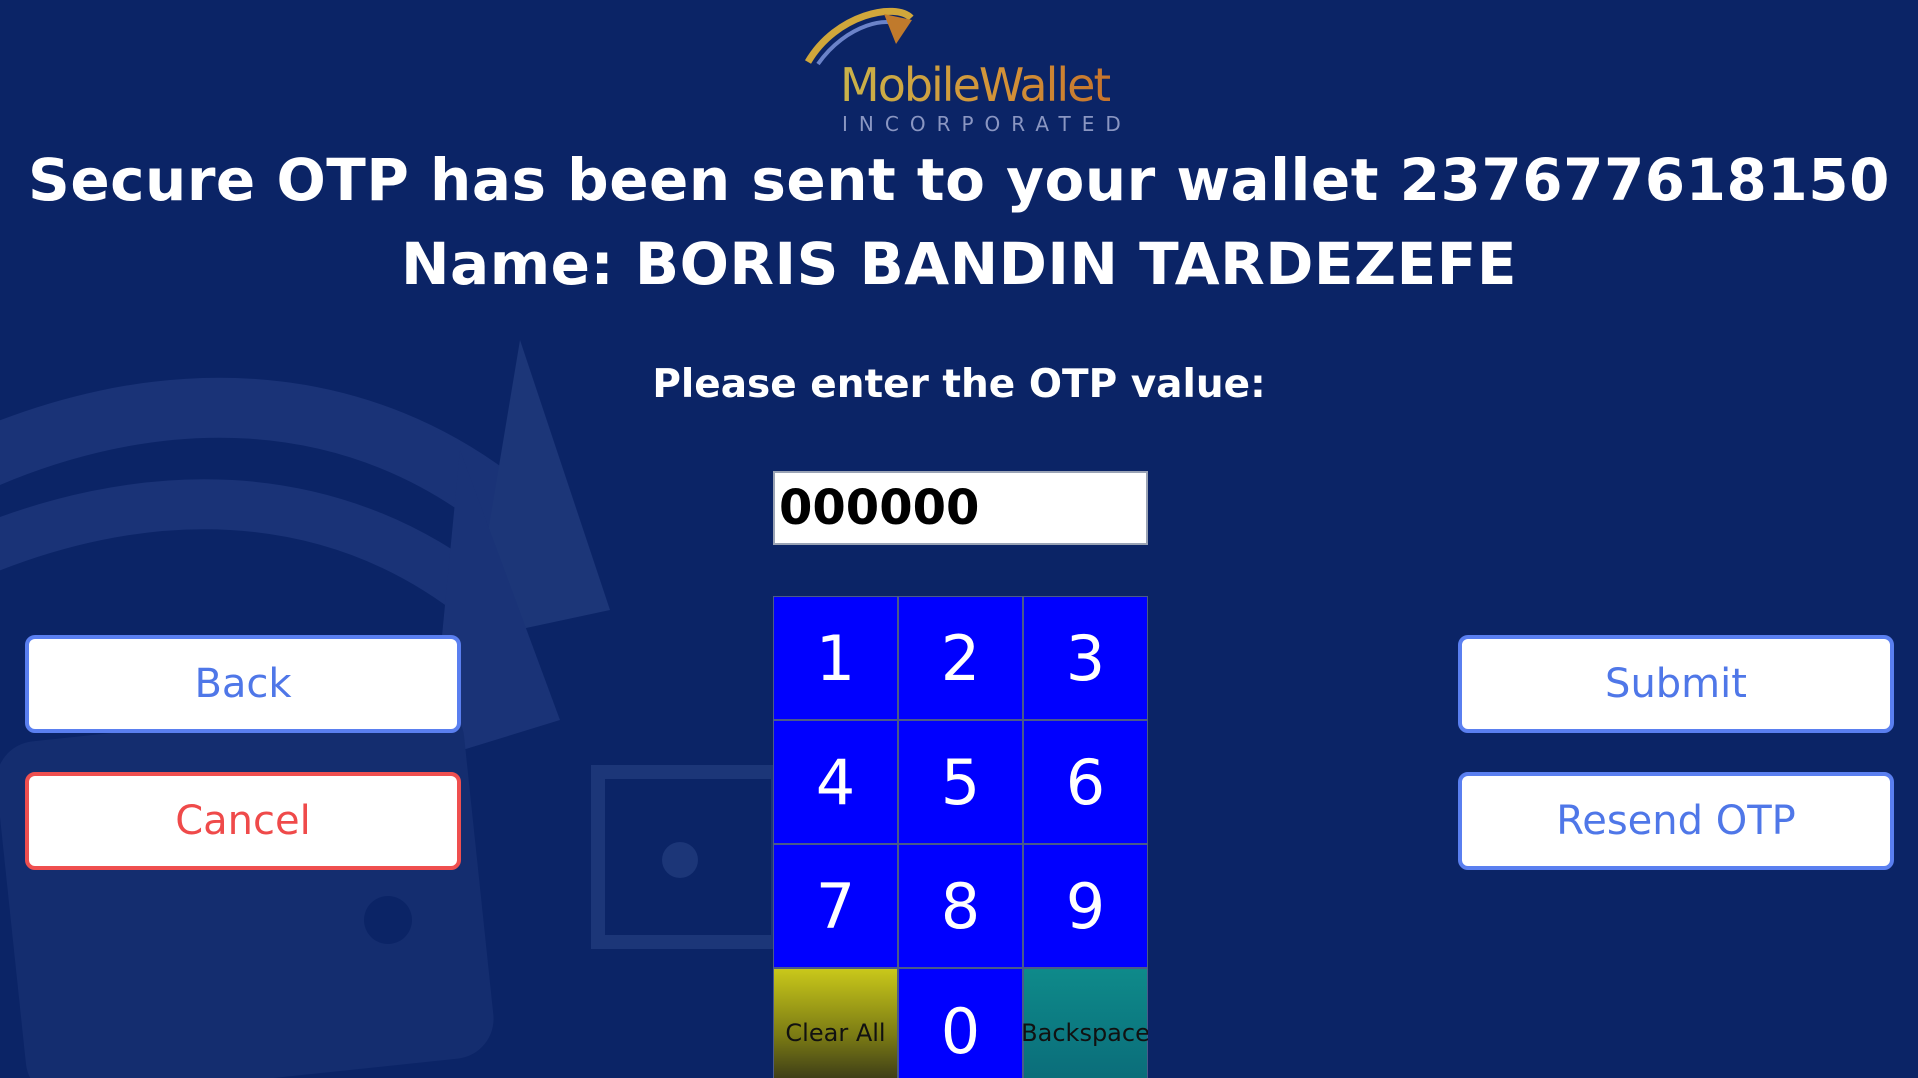  I want to click on key-0: 0, so click(960, 1023).